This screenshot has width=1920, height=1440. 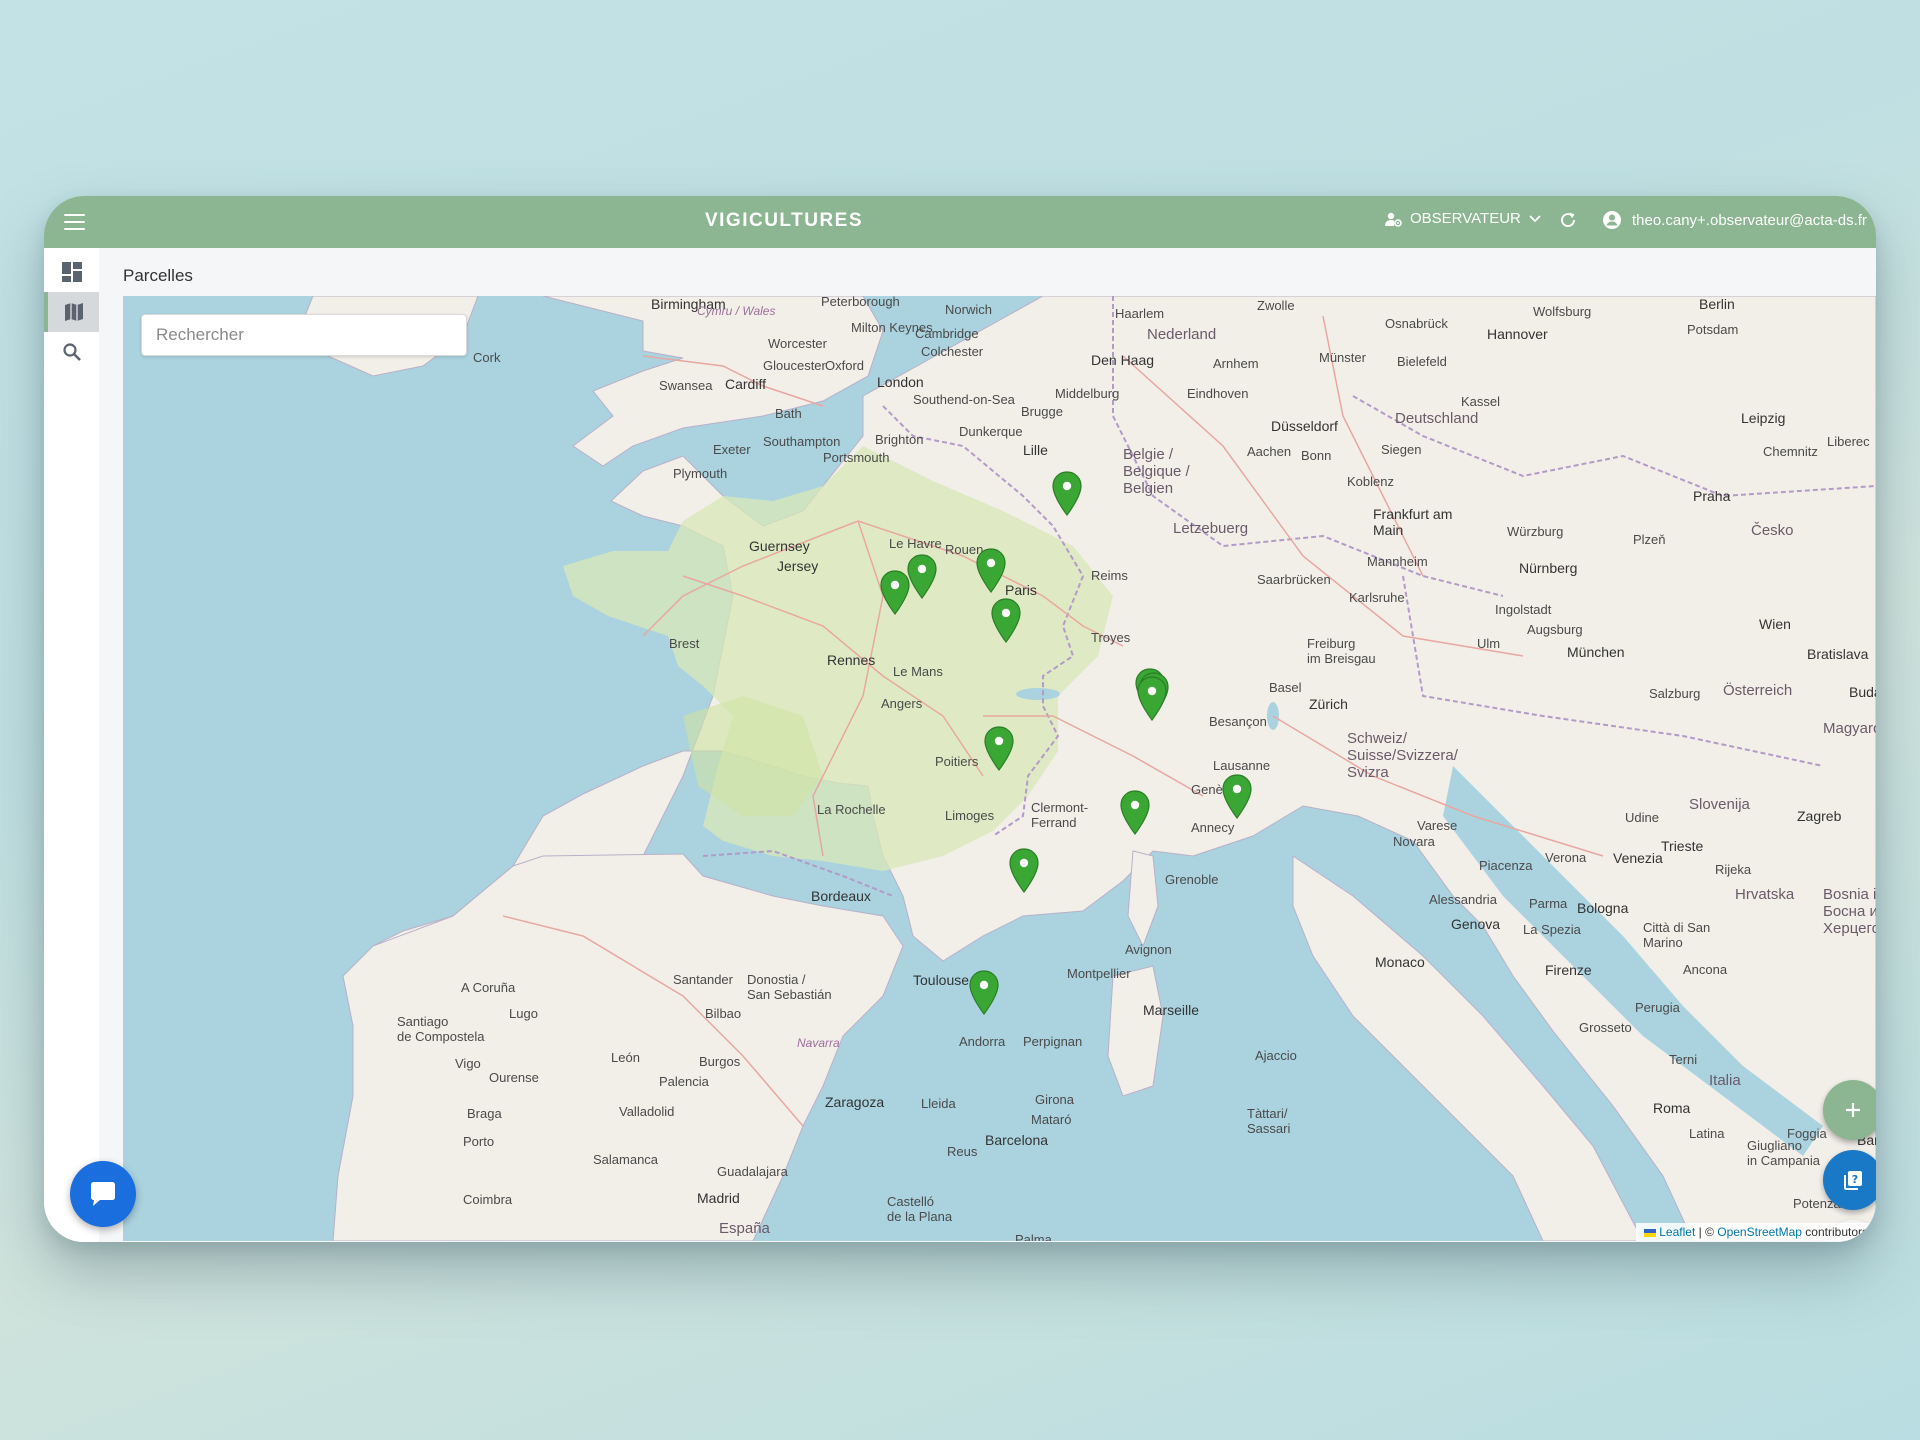 What do you see at coordinates (841, 896) in the screenshot?
I see `map-label: Bordeaux` at bounding box center [841, 896].